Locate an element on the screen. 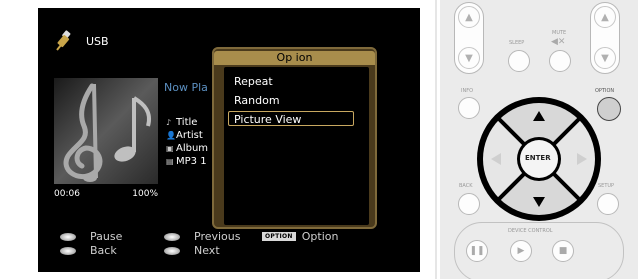  stop-icon: ■ is located at coordinates (563, 251).